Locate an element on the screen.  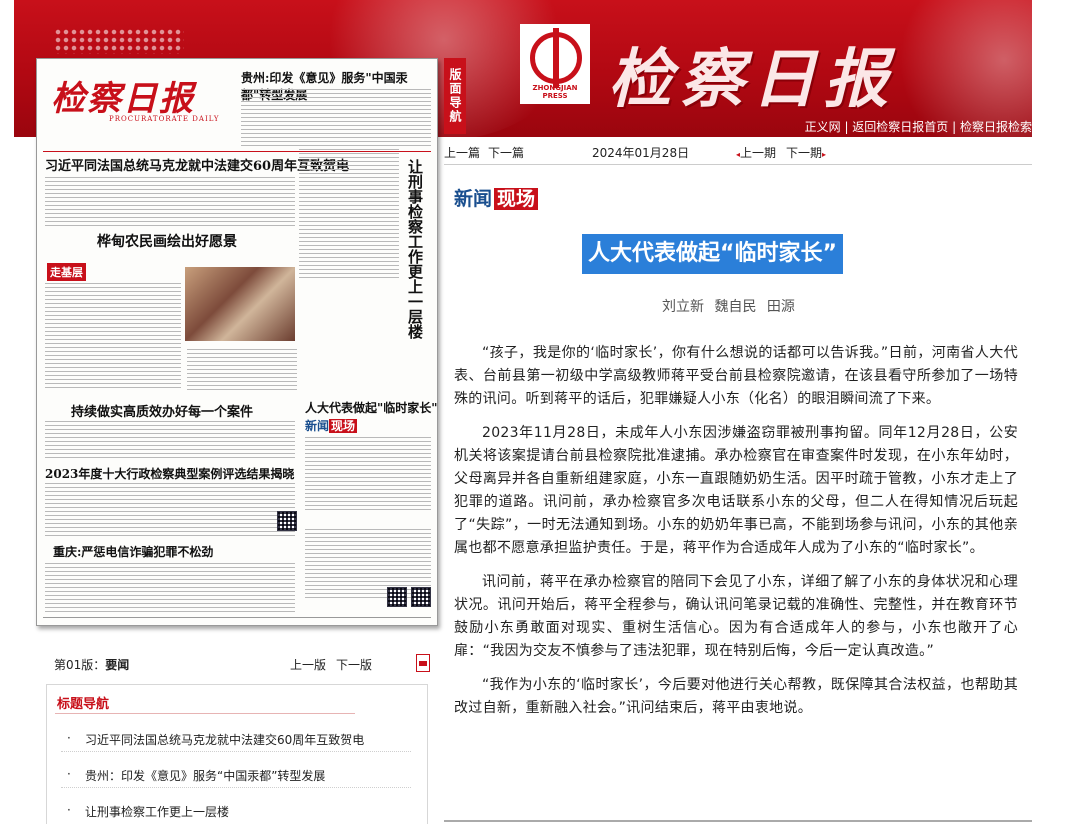
next-page-link: 下一版 is located at coordinates (354, 664).